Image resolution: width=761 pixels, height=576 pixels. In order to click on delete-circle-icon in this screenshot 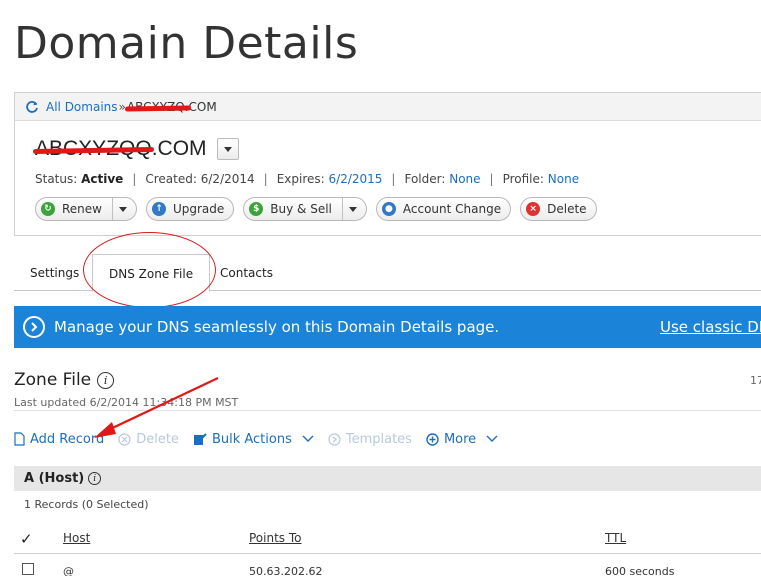, I will do `click(124, 439)`.